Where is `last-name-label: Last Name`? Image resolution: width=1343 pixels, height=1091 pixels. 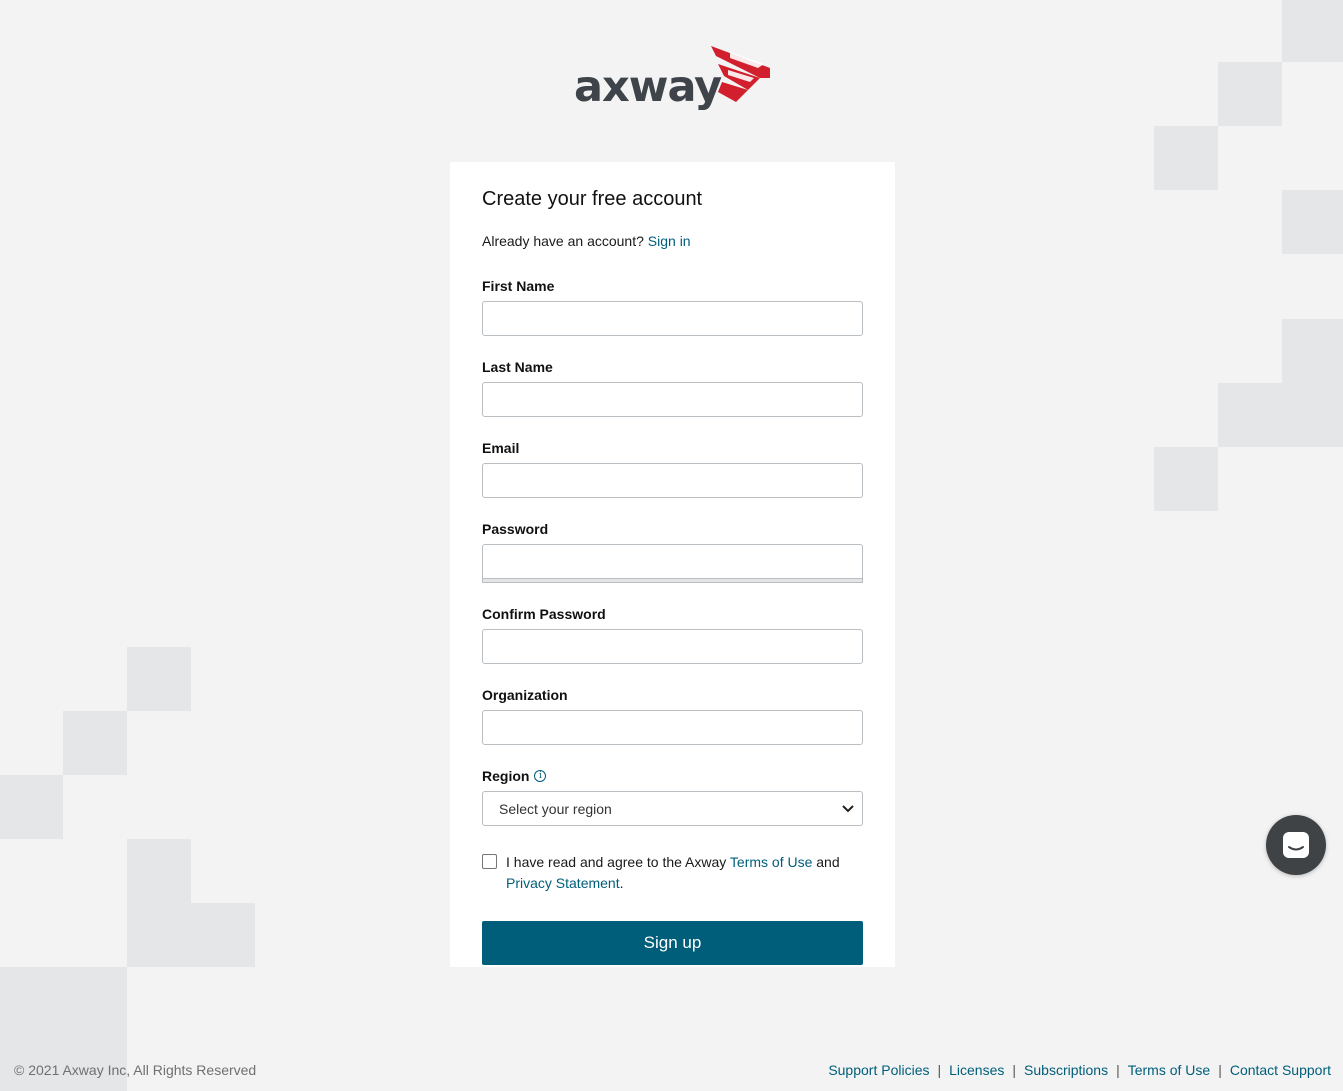
last-name-label: Last Name is located at coordinates (672, 367).